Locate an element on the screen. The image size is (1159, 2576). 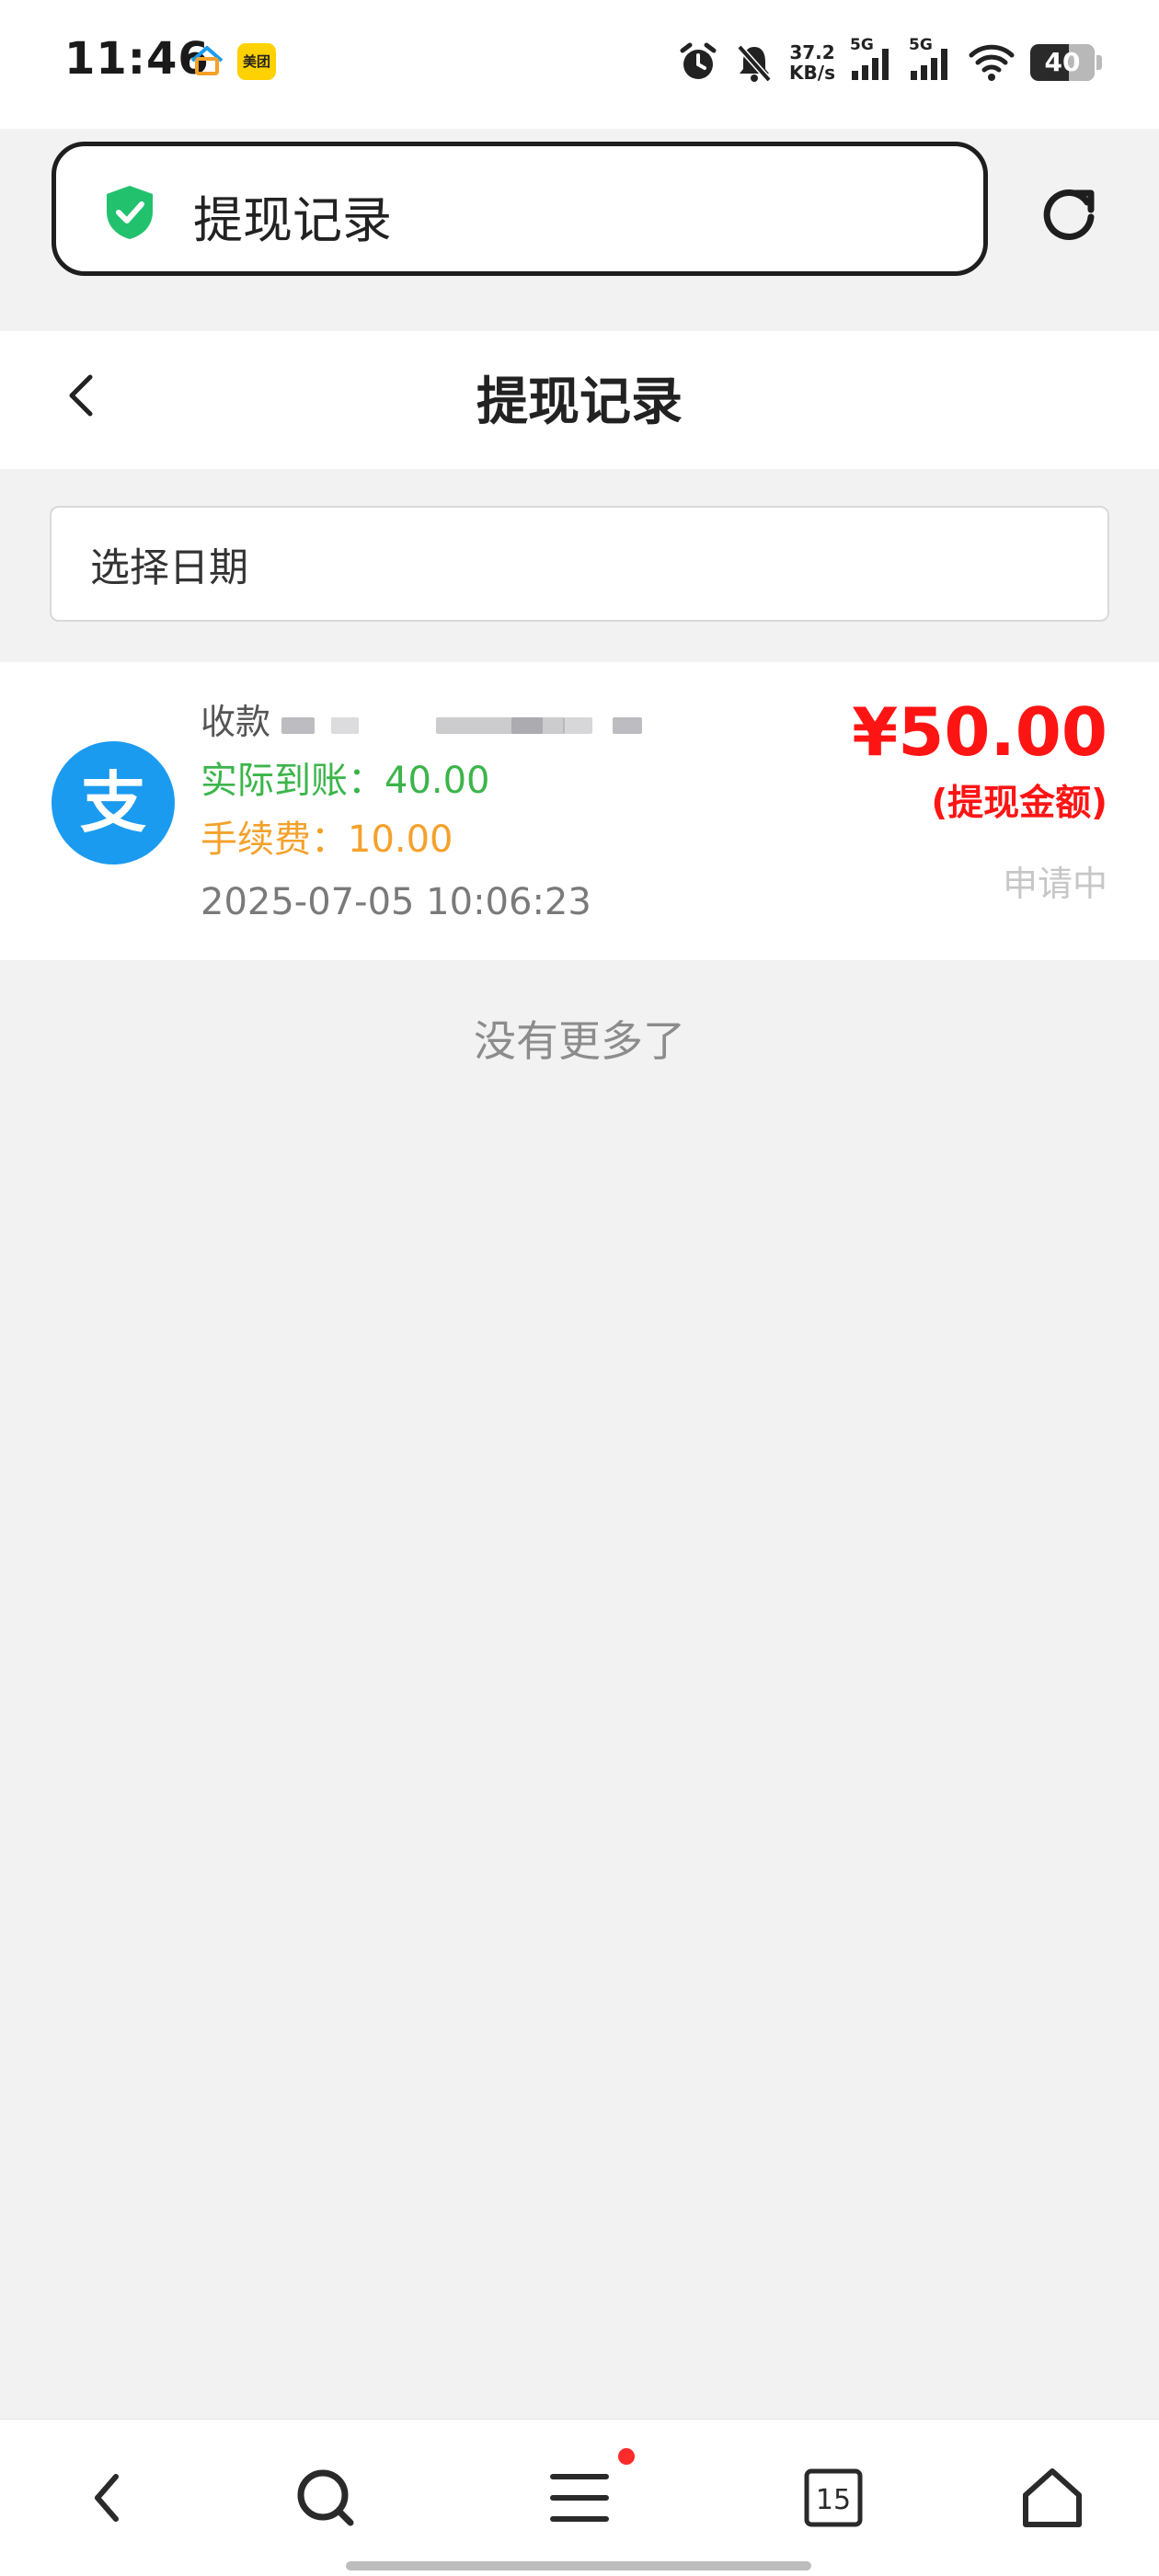
address-bar is located at coordinates (520, 209).